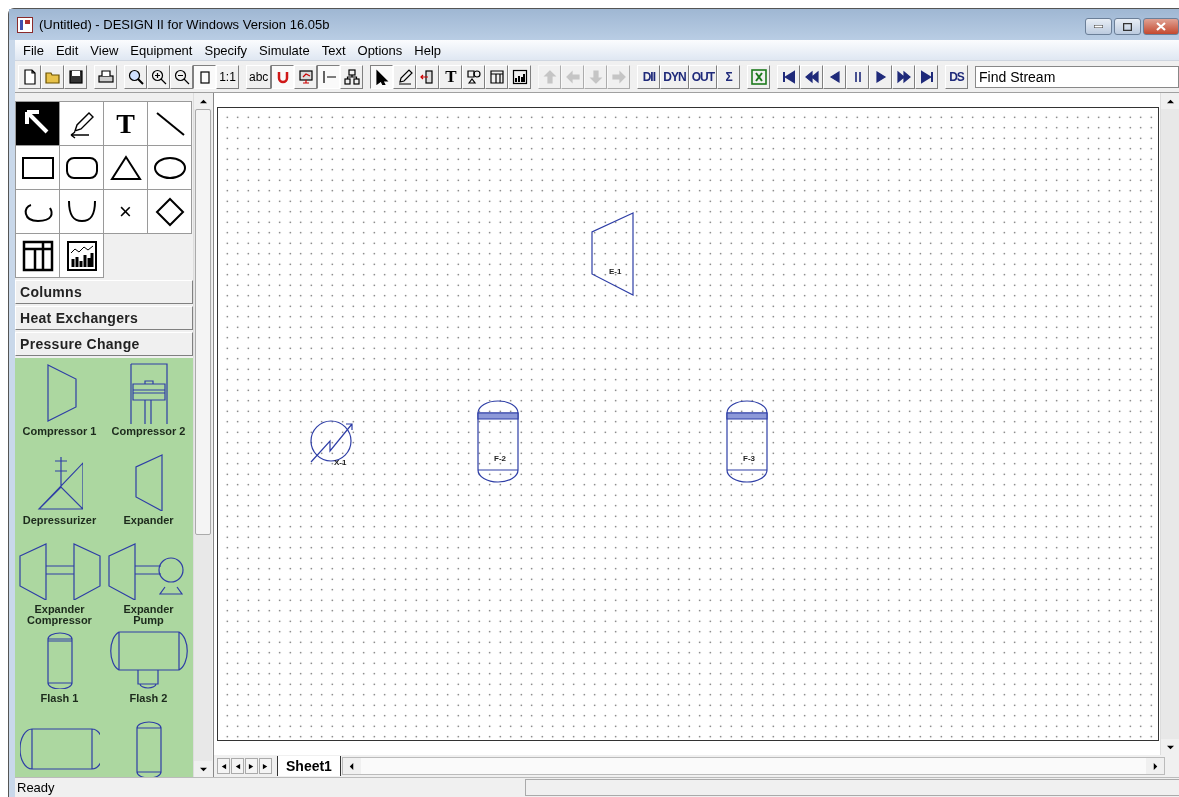  What do you see at coordinates (835, 76) in the screenshot?
I see `back-button` at bounding box center [835, 76].